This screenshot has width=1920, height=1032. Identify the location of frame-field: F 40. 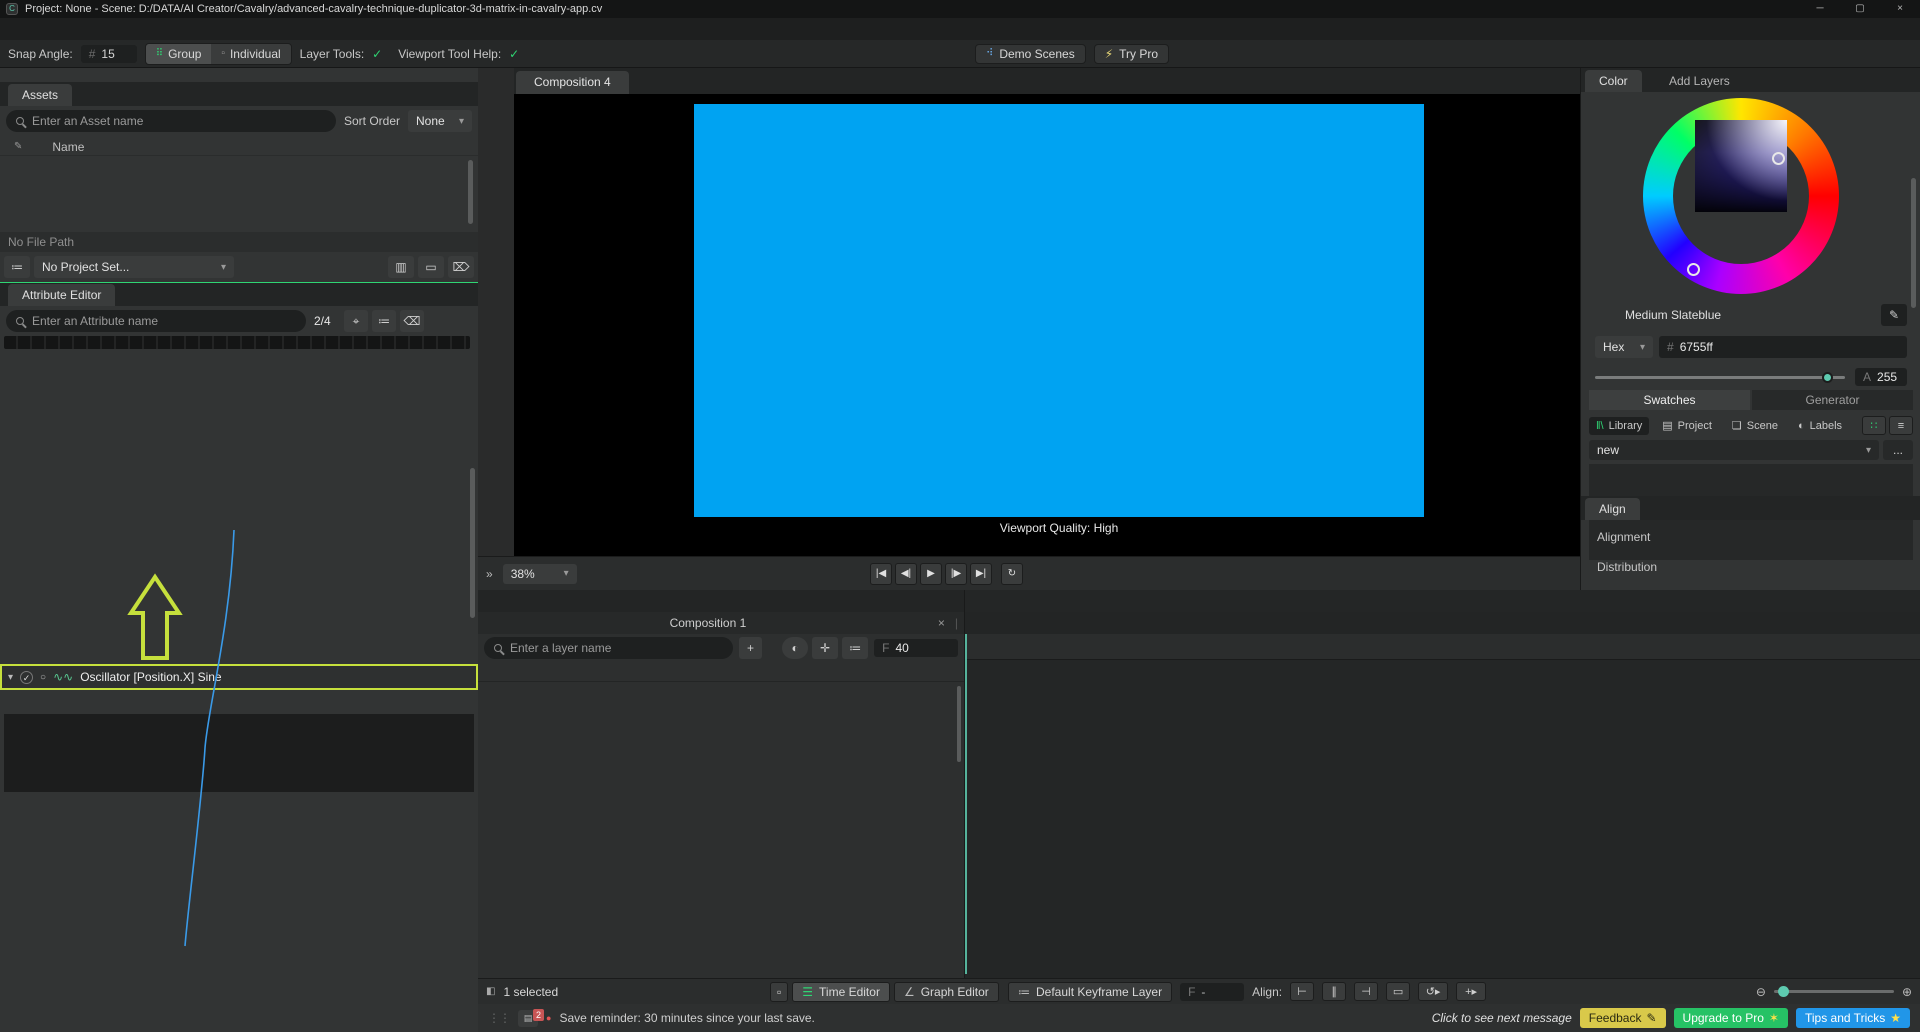
(916, 648).